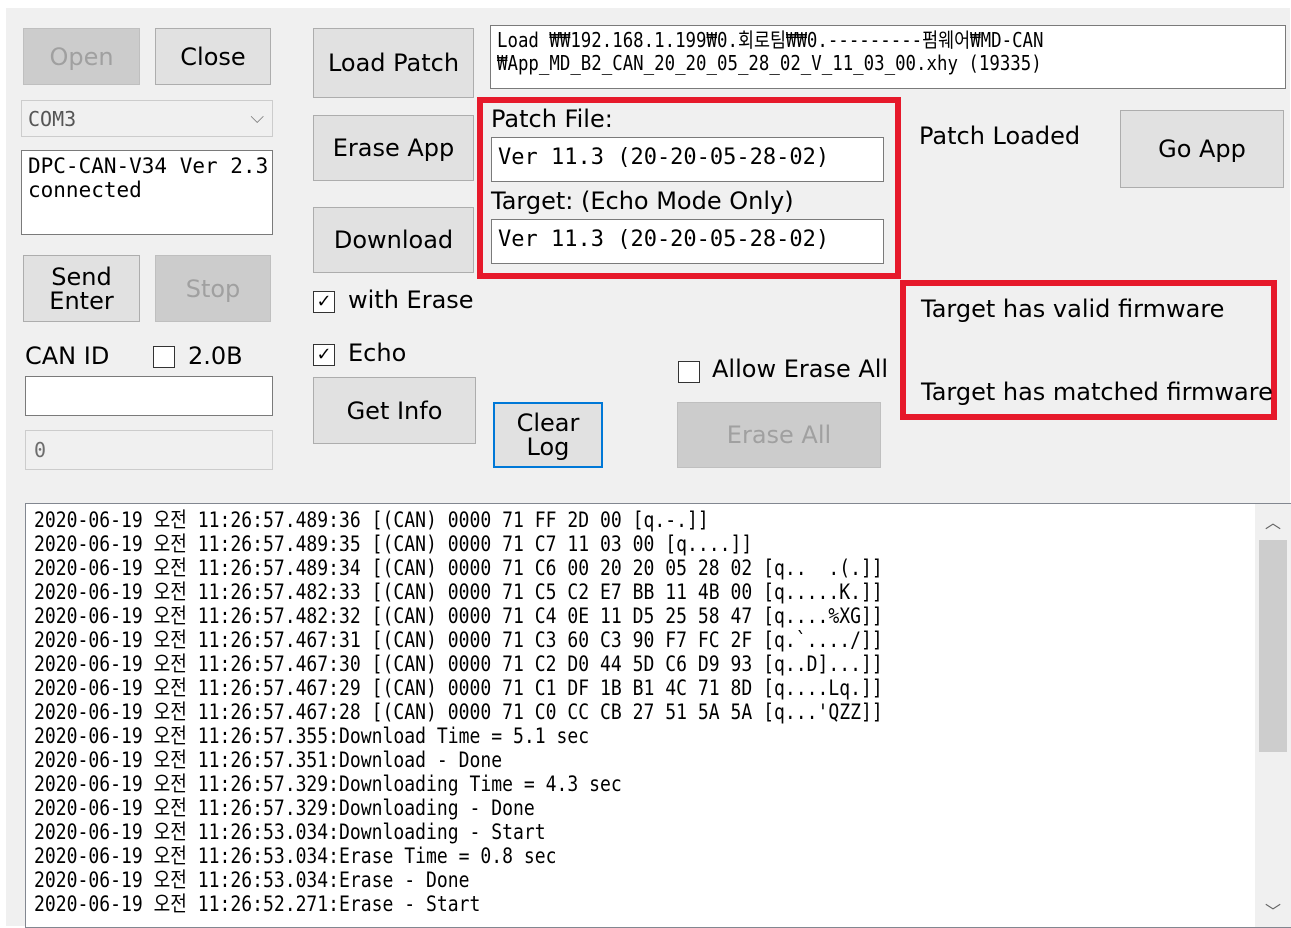 Image resolution: width=1291 pixels, height=928 pixels. Describe the element at coordinates (213, 56) in the screenshot. I see `close-button: Close` at that location.